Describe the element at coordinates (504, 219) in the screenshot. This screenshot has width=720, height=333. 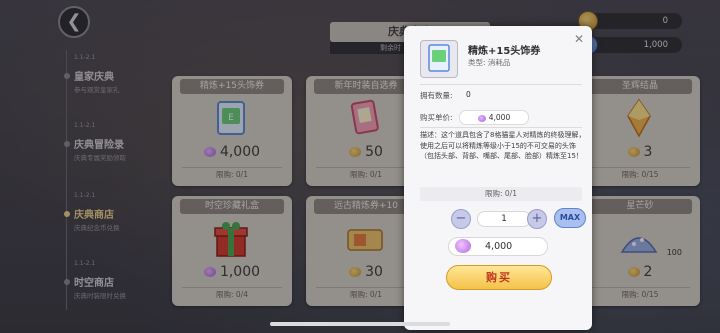
I see `quantity-input: 1` at that location.